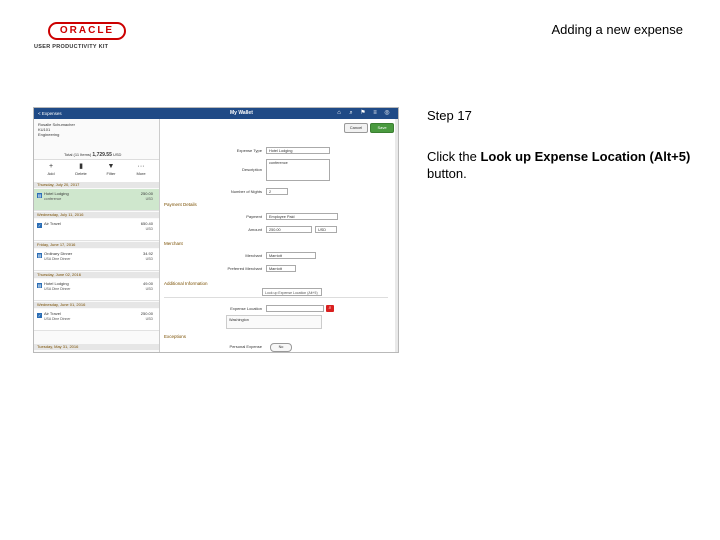  What do you see at coordinates (96, 320) in the screenshot?
I see `list-item: ✓ Air Travel 250.00 USA Dine Dinner USD` at bounding box center [96, 320].